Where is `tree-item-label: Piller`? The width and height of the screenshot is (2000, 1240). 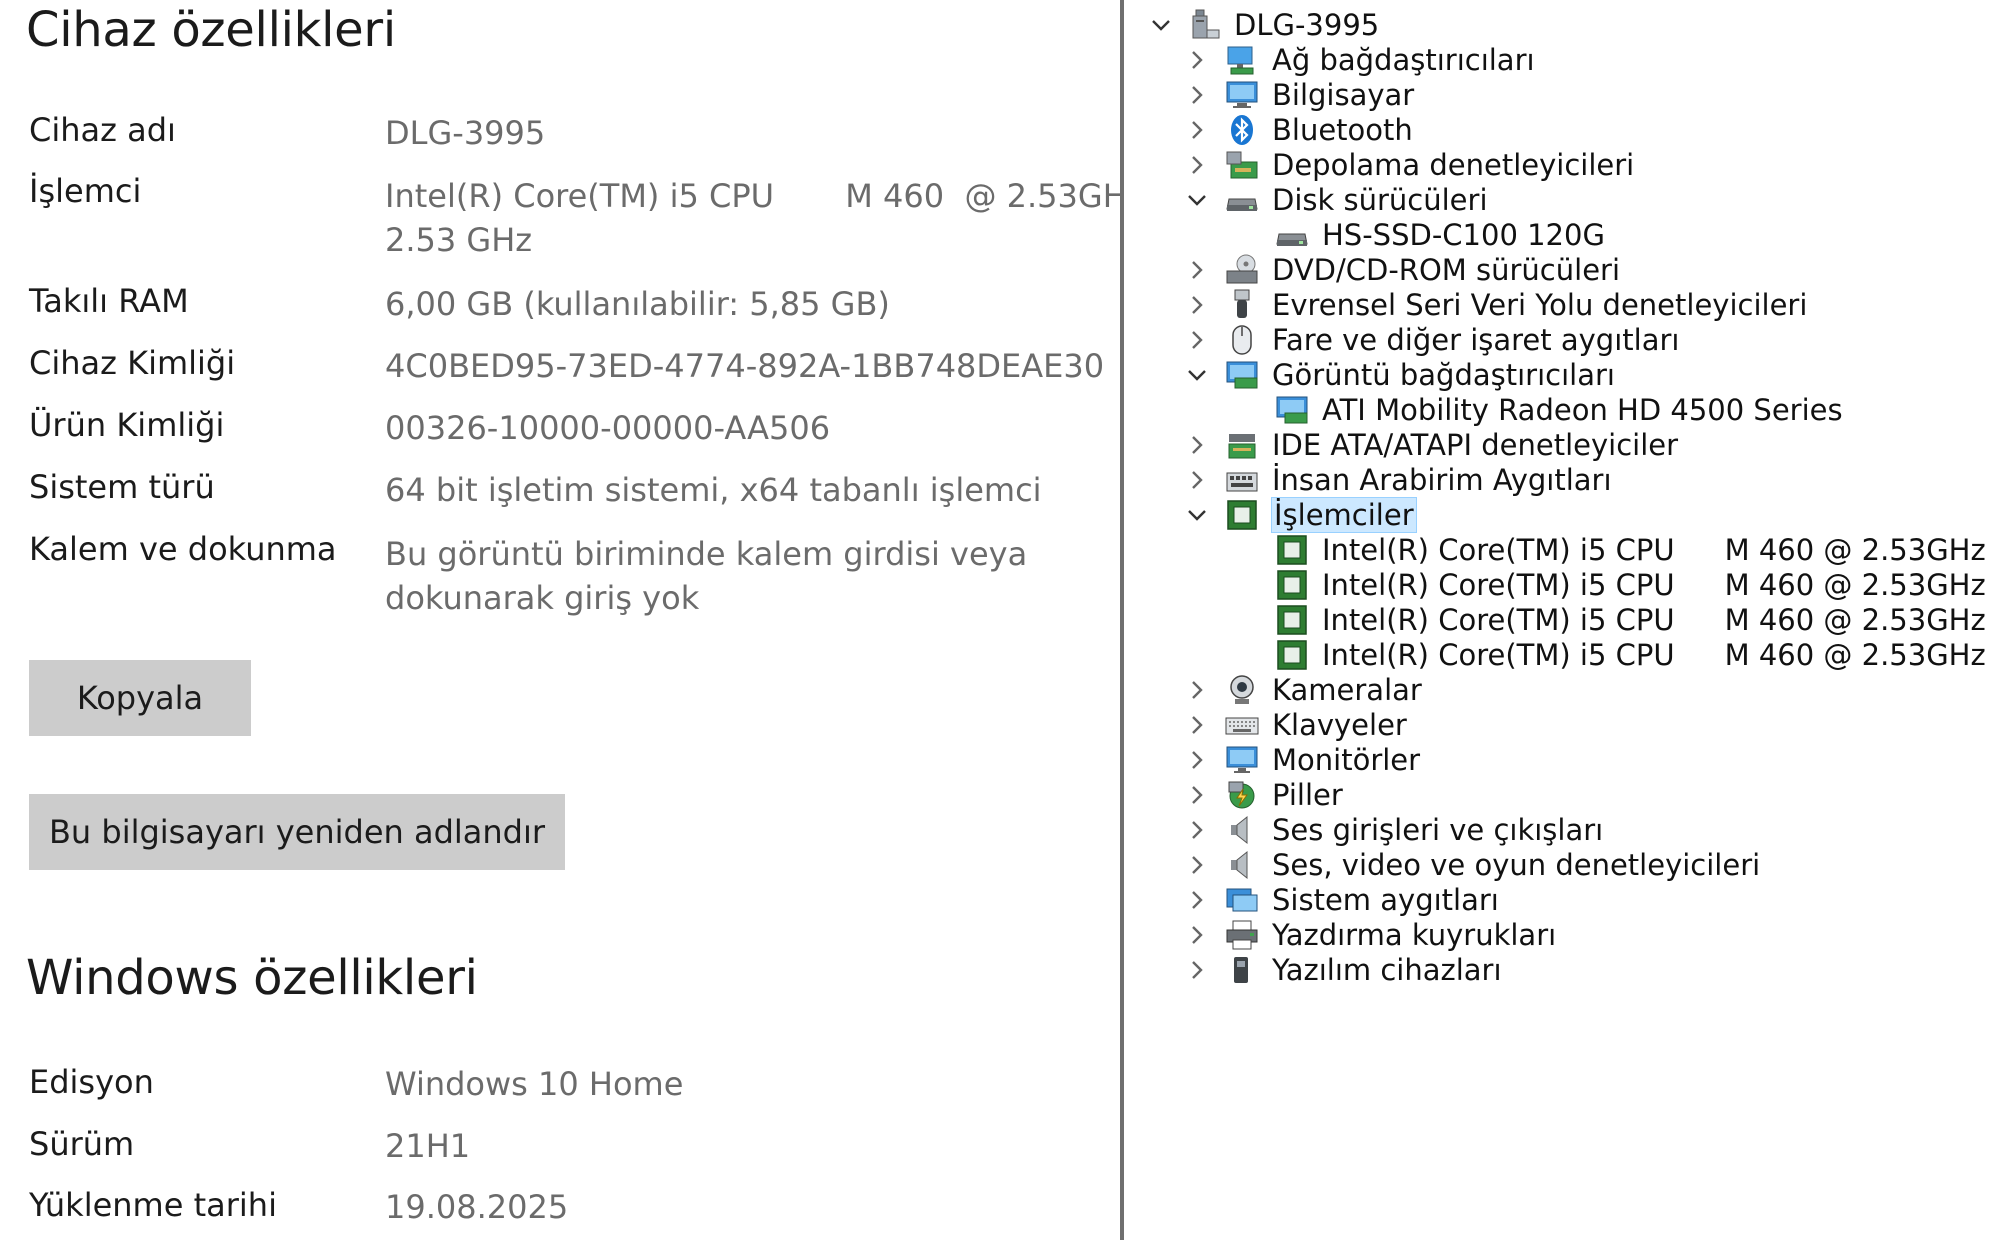
tree-item-label: Piller is located at coordinates (1307, 795).